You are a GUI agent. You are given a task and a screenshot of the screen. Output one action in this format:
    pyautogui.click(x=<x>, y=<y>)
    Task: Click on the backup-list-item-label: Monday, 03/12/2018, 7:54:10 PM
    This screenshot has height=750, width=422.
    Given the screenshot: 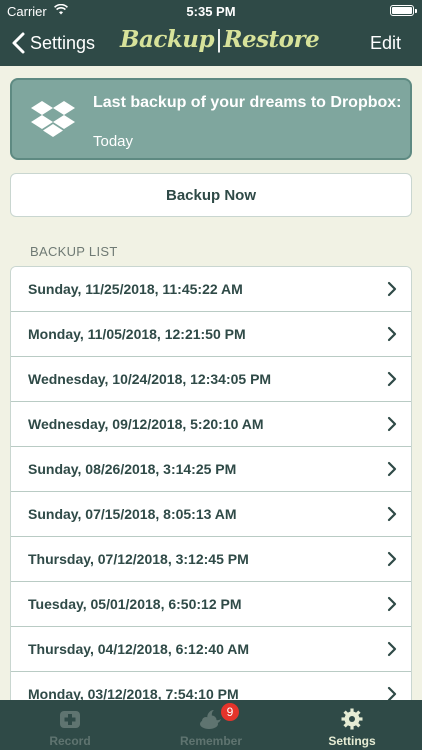 What is the action you would take?
    pyautogui.click(x=133, y=693)
    